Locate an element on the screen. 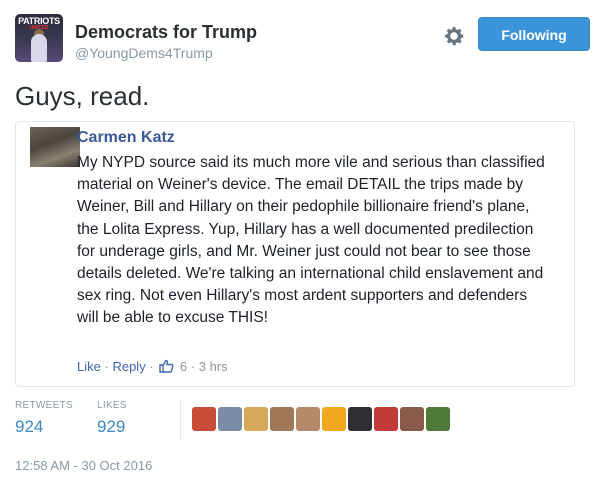 This screenshot has width=605, height=491. screen-name: @YoungDems4Trump is located at coordinates (166, 53).